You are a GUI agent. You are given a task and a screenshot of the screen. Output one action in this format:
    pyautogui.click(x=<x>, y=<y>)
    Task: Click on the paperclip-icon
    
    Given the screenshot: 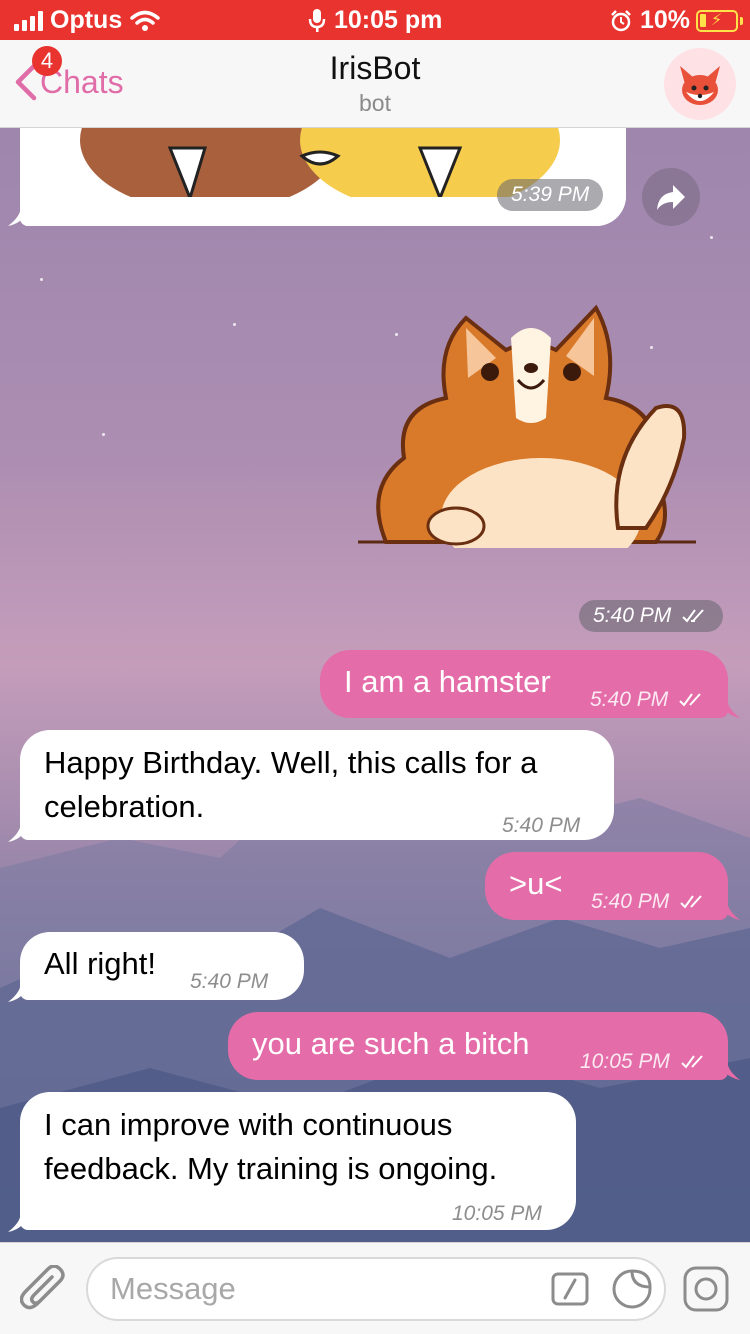 What is the action you would take?
    pyautogui.click(x=43, y=1290)
    